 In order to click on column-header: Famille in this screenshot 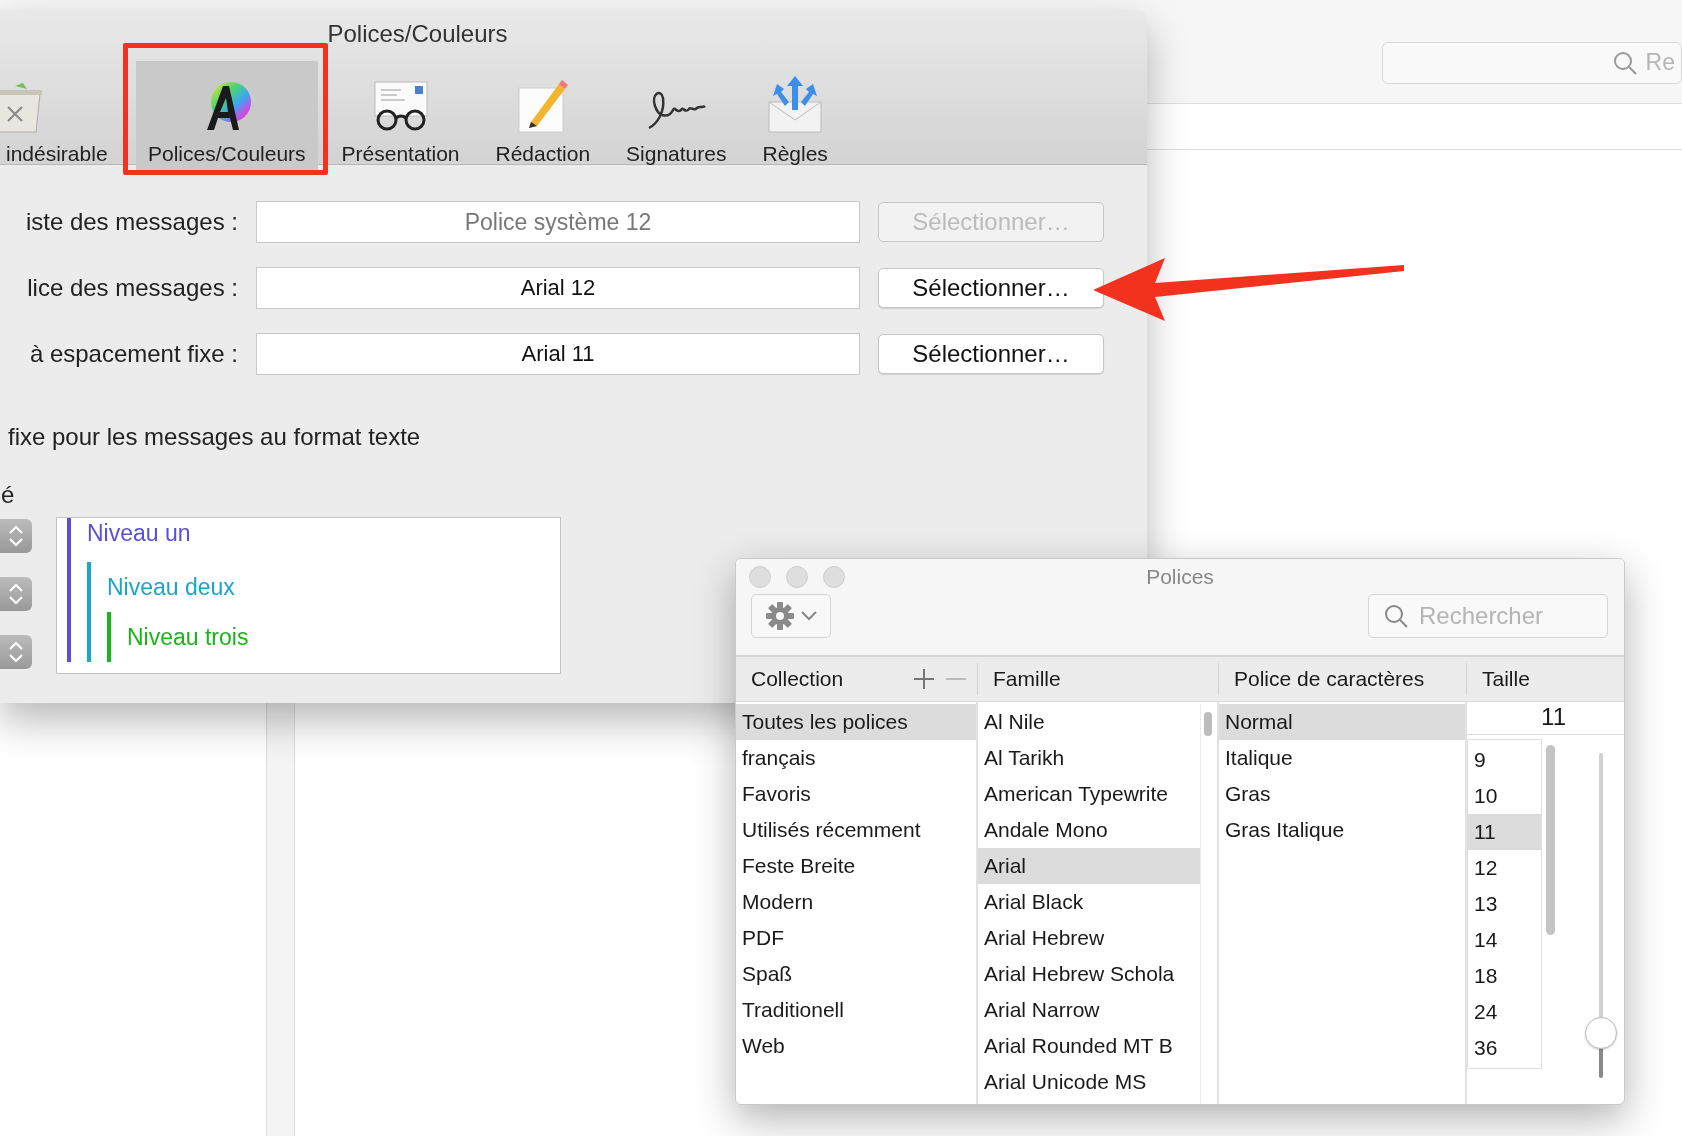, I will do `click(1027, 679)`.